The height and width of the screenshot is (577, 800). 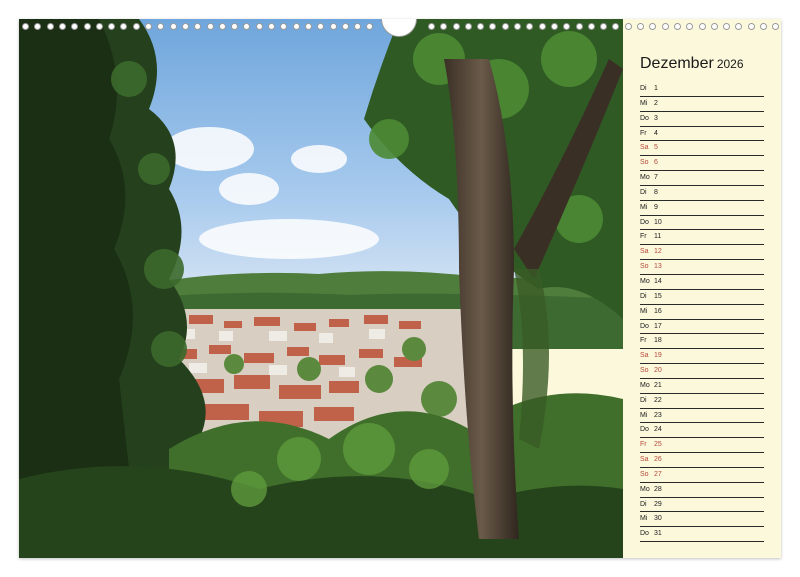 I want to click on year-label: 2026, so click(x=730, y=64).